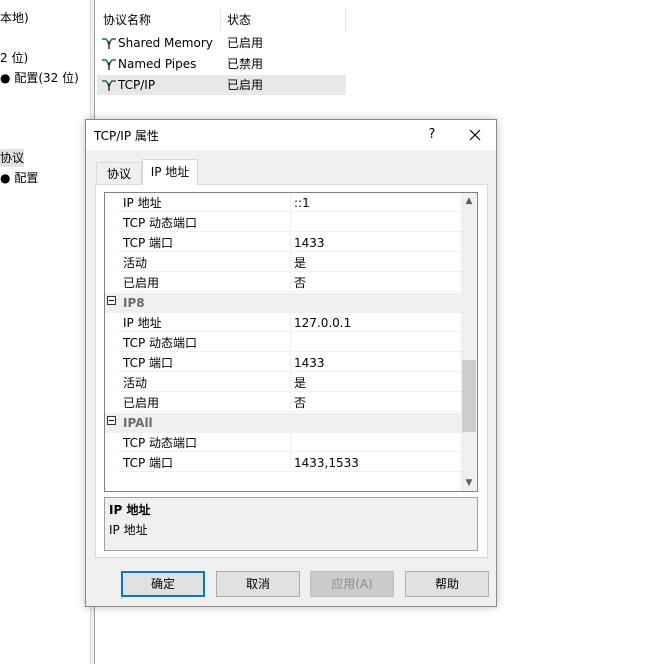 This screenshot has width=652, height=664. What do you see at coordinates (134, 303) in the screenshot?
I see `category-name: IP8` at bounding box center [134, 303].